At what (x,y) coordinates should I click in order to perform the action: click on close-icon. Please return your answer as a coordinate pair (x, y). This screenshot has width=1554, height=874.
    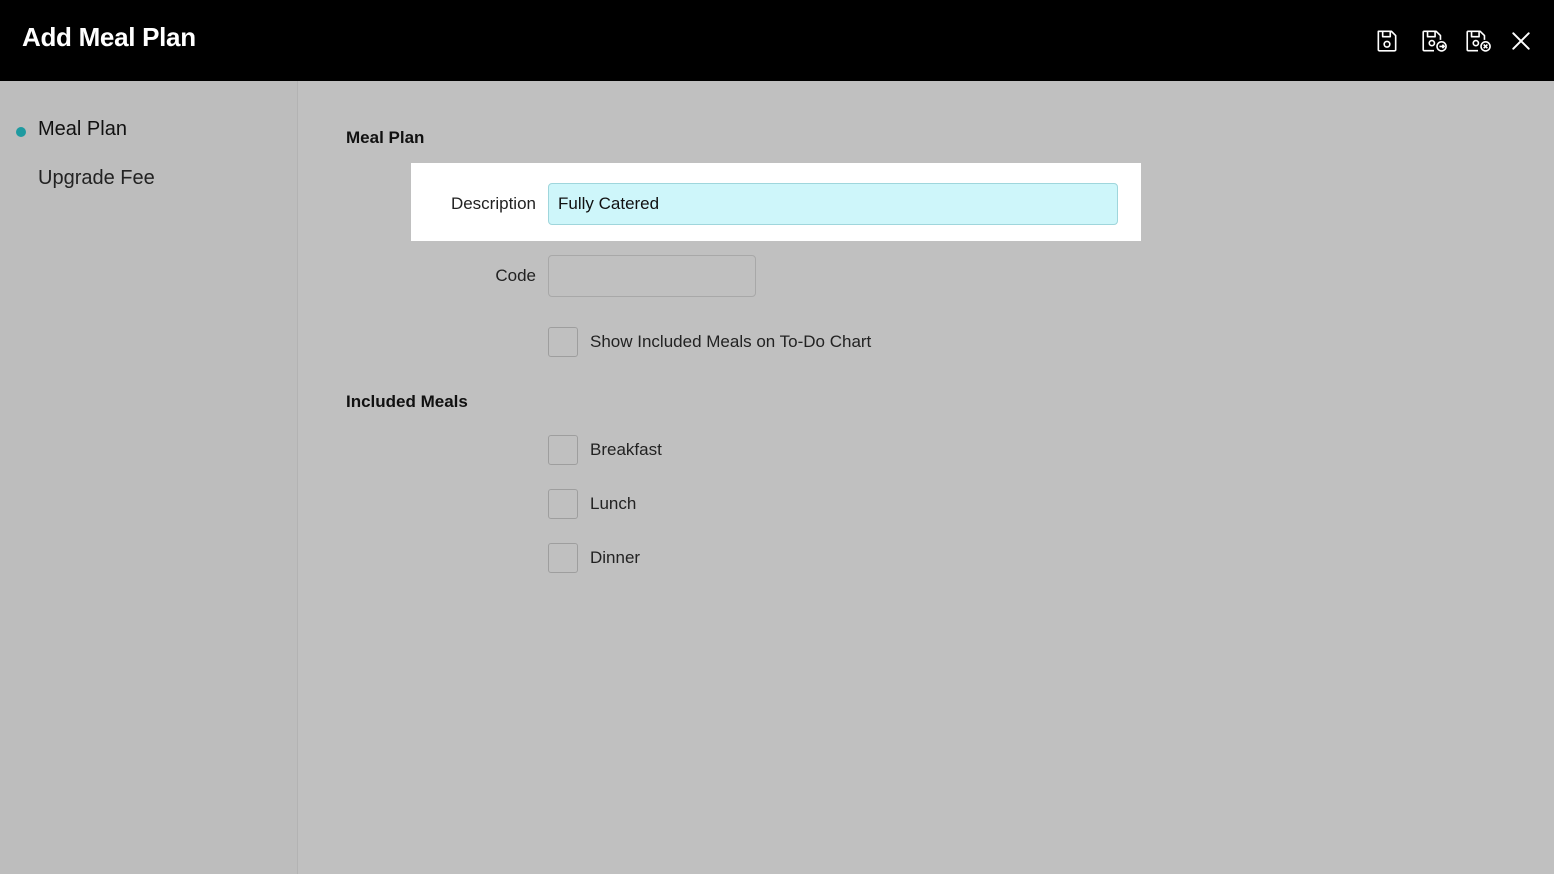
    Looking at the image, I should click on (1521, 41).